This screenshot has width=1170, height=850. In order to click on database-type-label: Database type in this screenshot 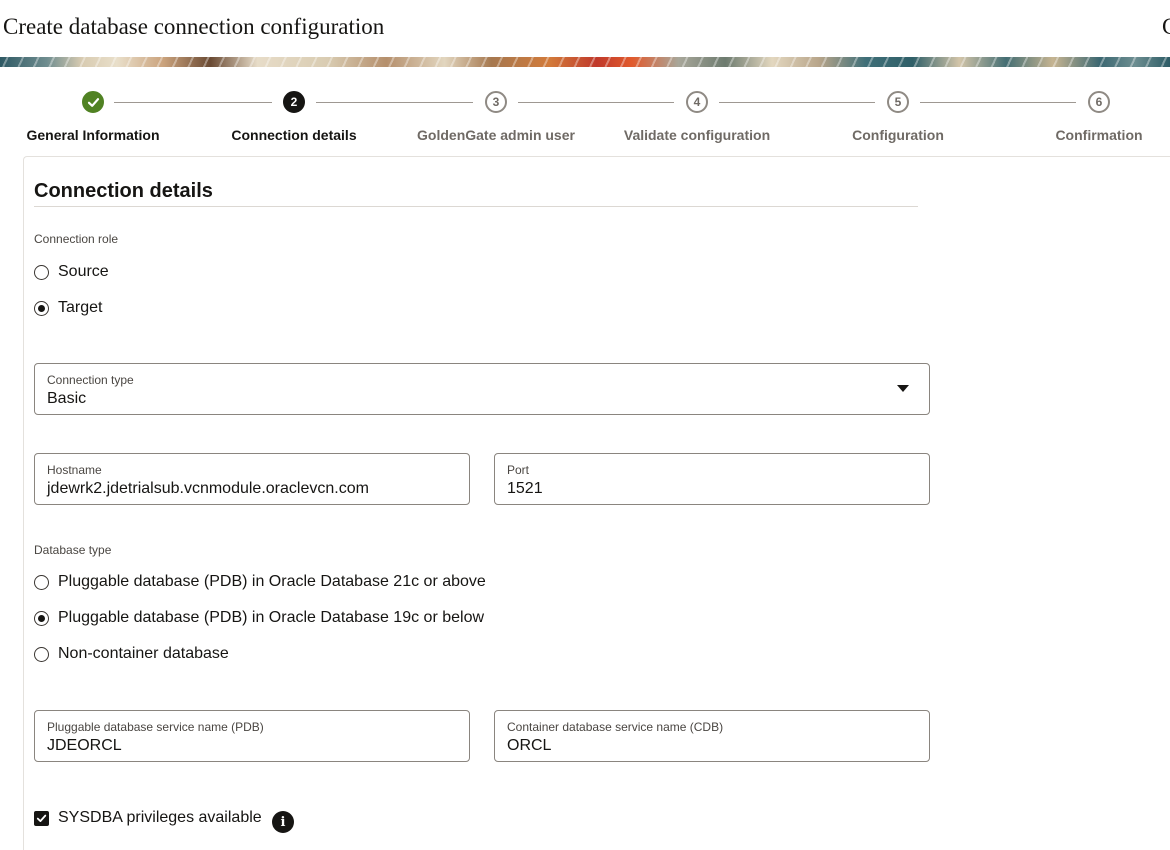, I will do `click(73, 550)`.